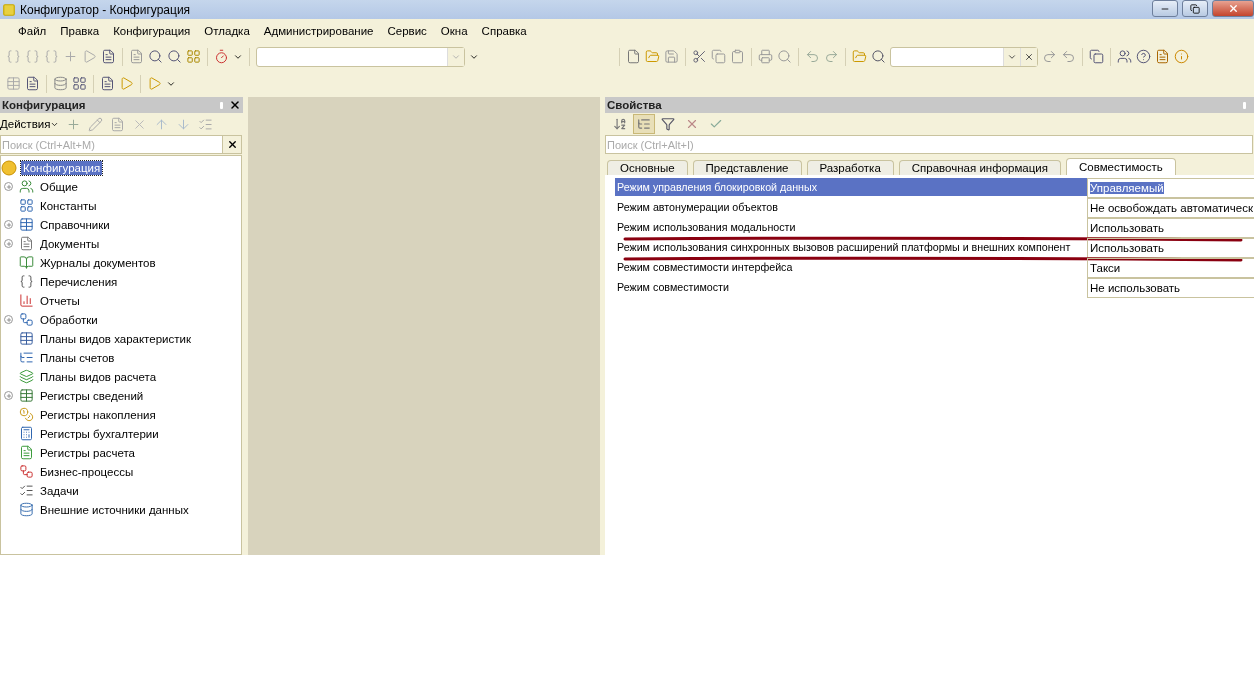 The width and height of the screenshot is (1254, 690). I want to click on menu-item: Администрирование, so click(318, 31).